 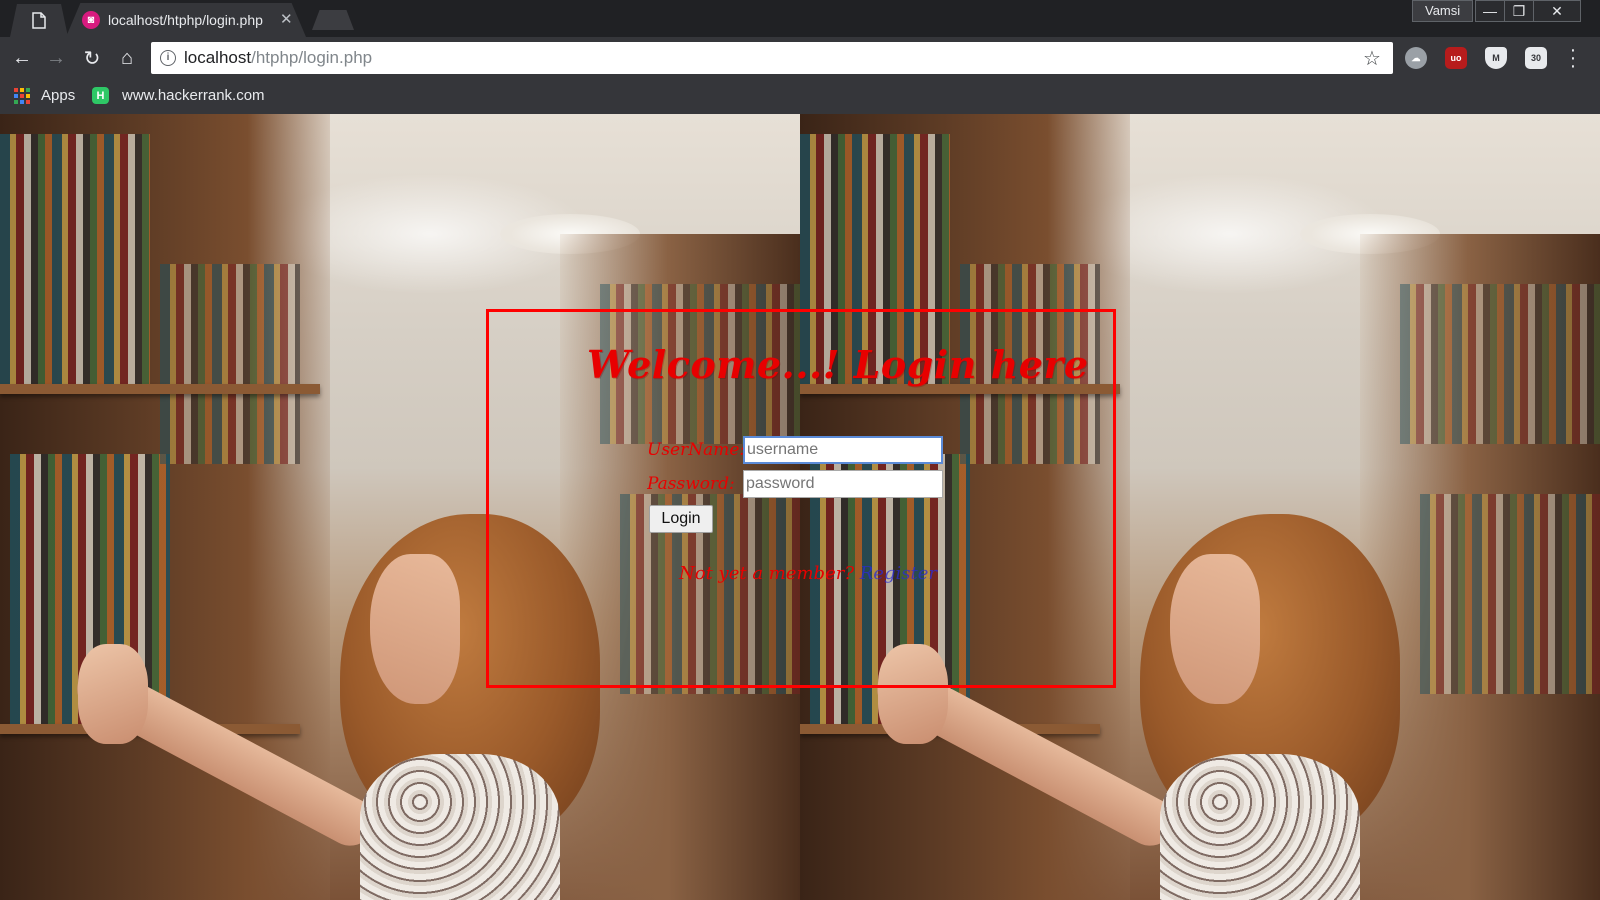 What do you see at coordinates (193, 95) in the screenshot?
I see `bookmark-hackerrank-label: www.hackerrank.com` at bounding box center [193, 95].